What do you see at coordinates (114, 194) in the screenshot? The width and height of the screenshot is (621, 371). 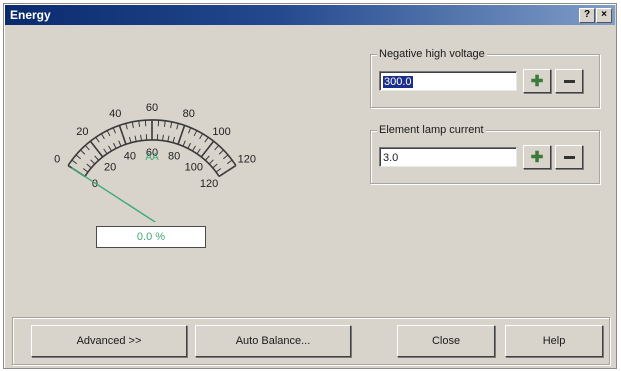 I see `gauge-needle` at bounding box center [114, 194].